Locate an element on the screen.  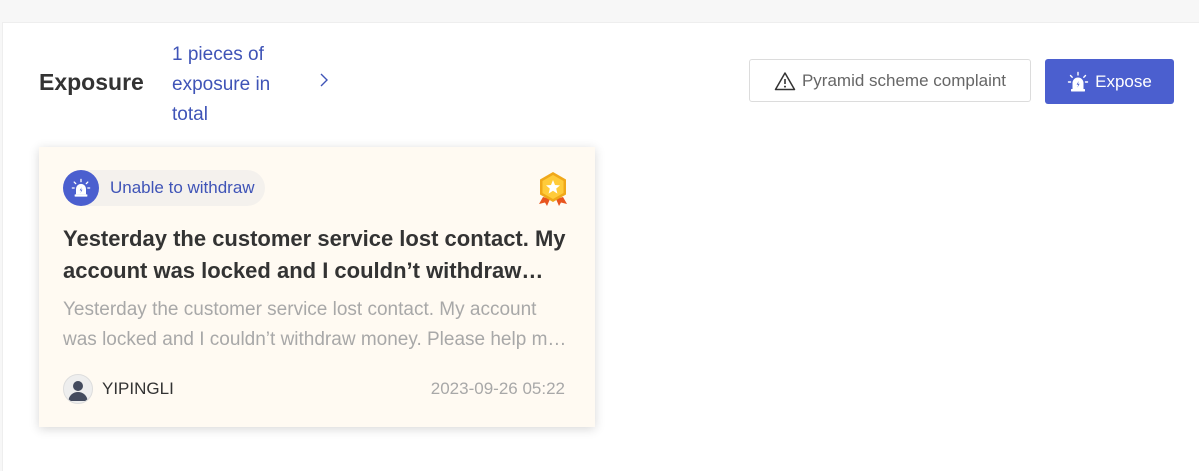
warning-triangle-icon is located at coordinates (785, 80).